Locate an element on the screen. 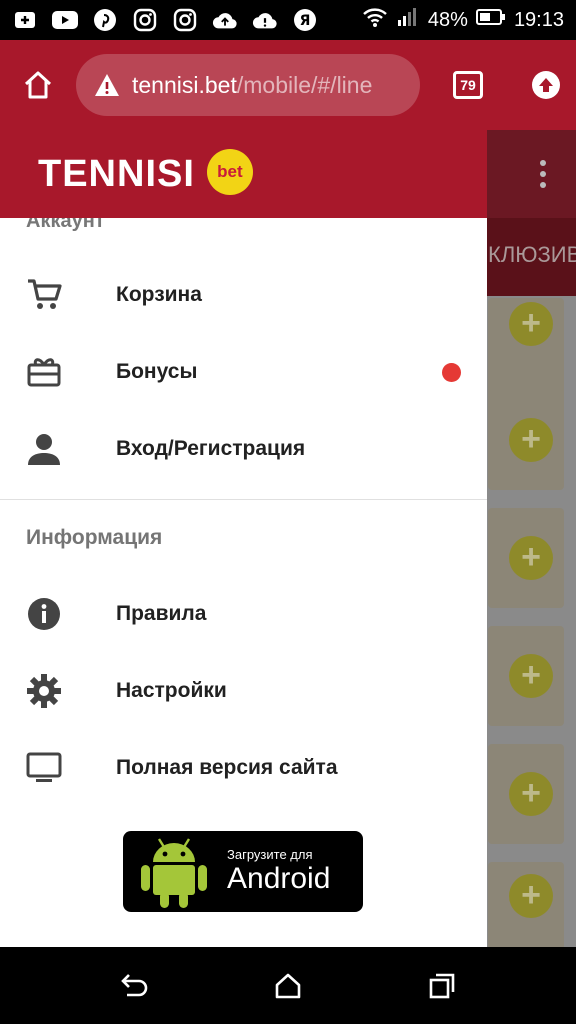 The width and height of the screenshot is (576, 1024). home-icon is located at coordinates (38, 85).